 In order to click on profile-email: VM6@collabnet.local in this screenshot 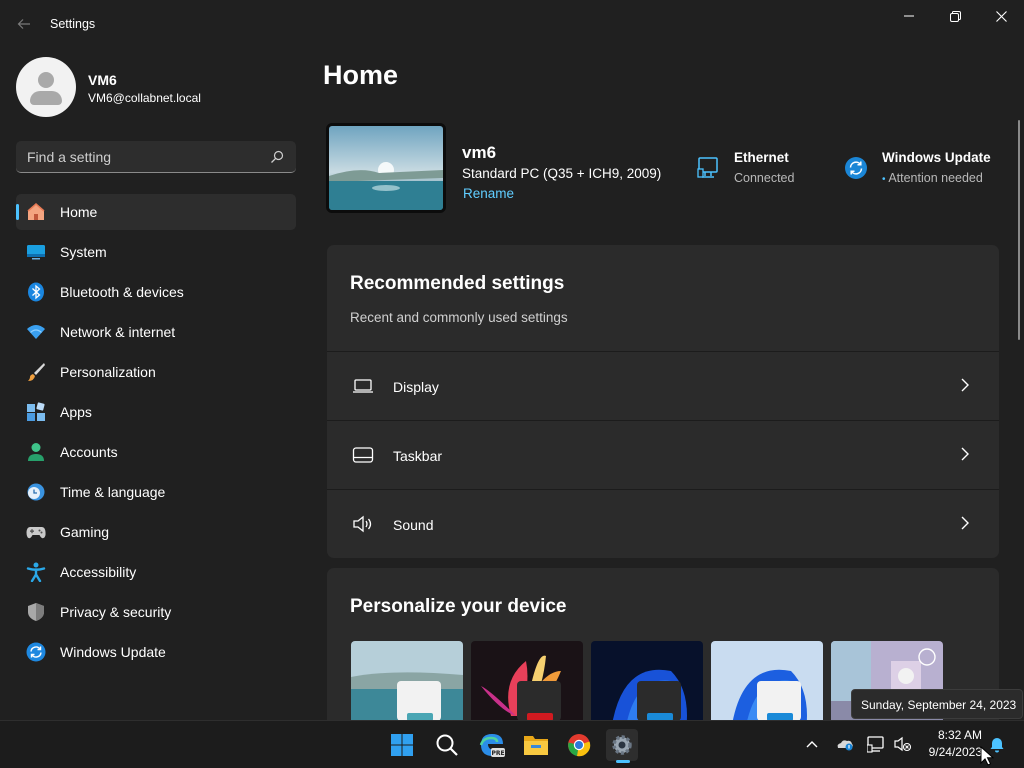, I will do `click(144, 98)`.